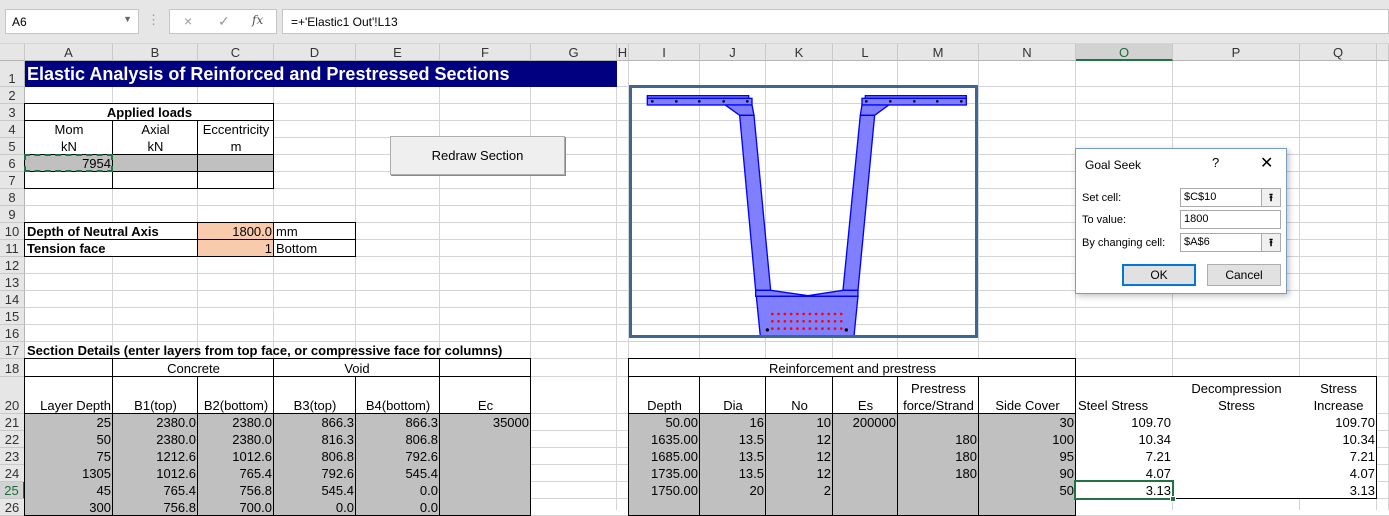 The width and height of the screenshot is (1389, 516). Describe the element at coordinates (12, 95) in the screenshot. I see `row-header-2: 2` at that location.